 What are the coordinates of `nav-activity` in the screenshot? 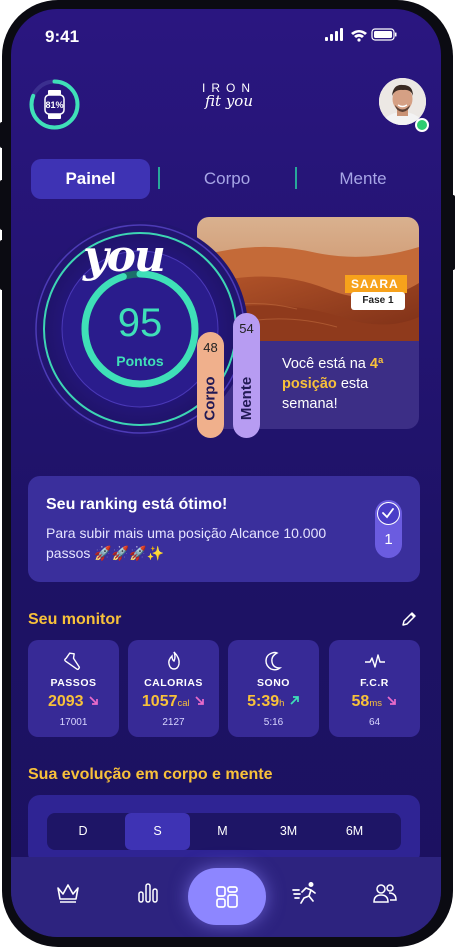 It's located at (306, 893).